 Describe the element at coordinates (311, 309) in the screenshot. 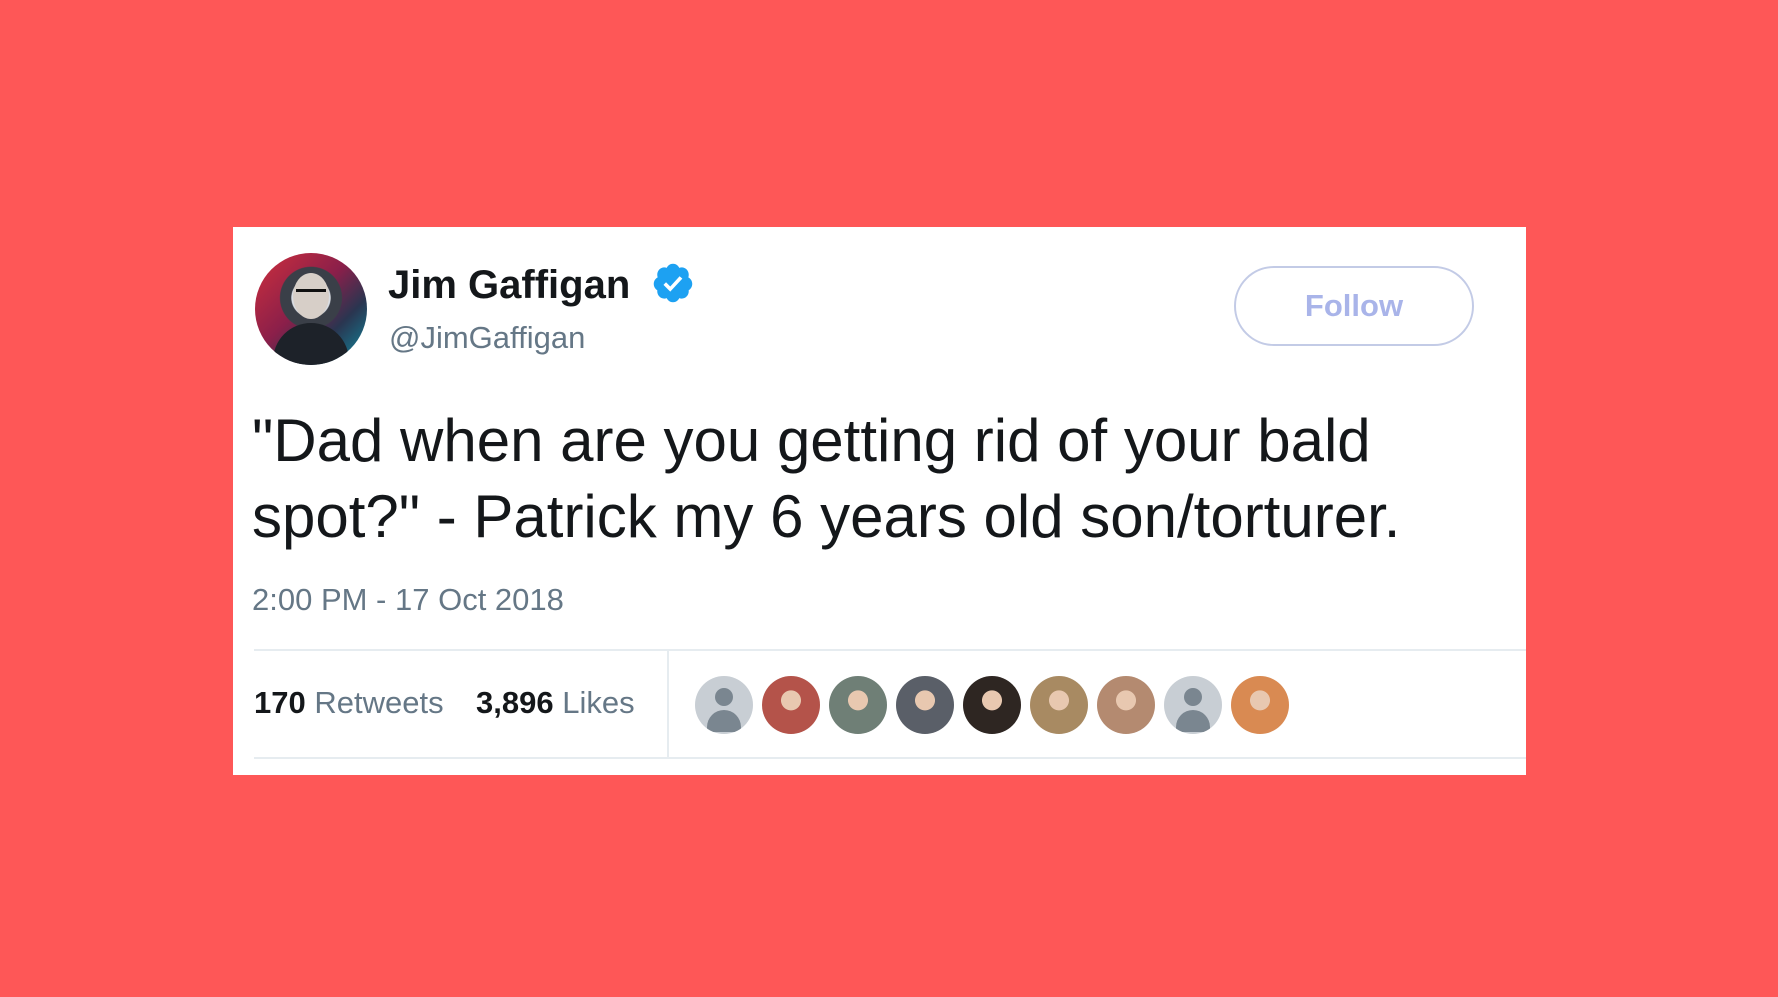

I see `author-avatar` at that location.